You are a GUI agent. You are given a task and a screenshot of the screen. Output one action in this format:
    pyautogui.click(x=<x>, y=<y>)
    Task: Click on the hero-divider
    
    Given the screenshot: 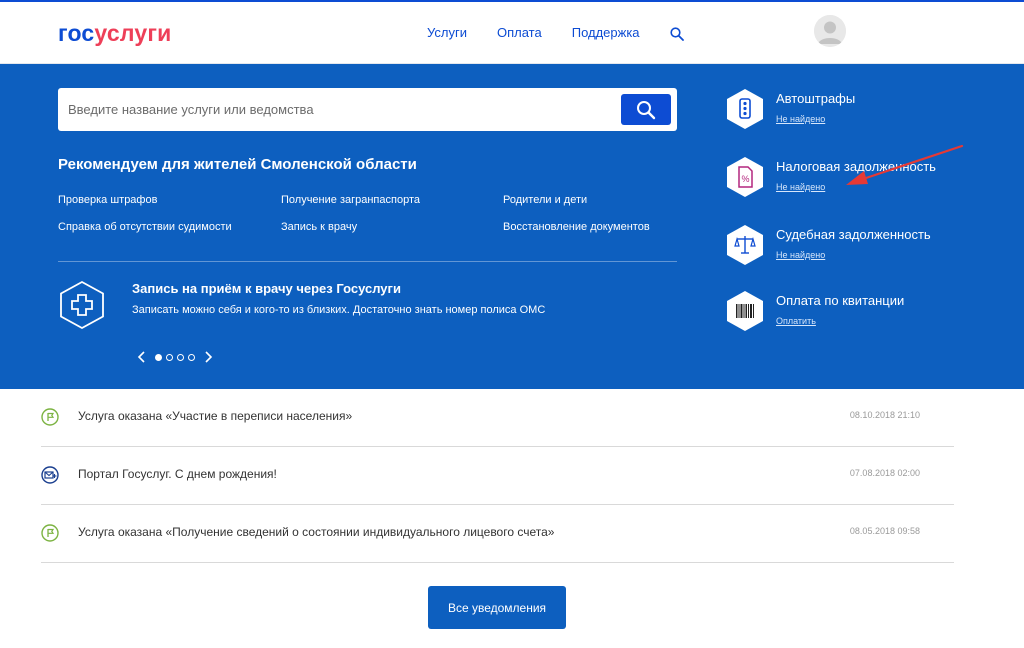 What is the action you would take?
    pyautogui.click(x=367, y=261)
    